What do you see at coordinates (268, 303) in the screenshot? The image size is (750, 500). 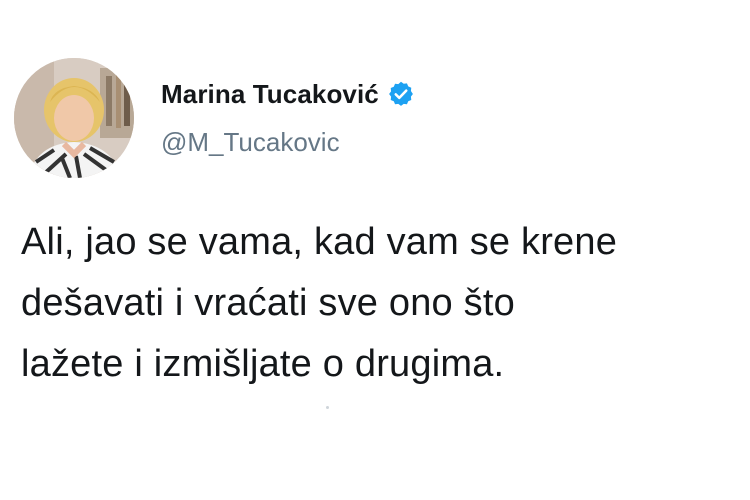 I see `tweet-text-line: dešavati i vraćati sve ono što` at bounding box center [268, 303].